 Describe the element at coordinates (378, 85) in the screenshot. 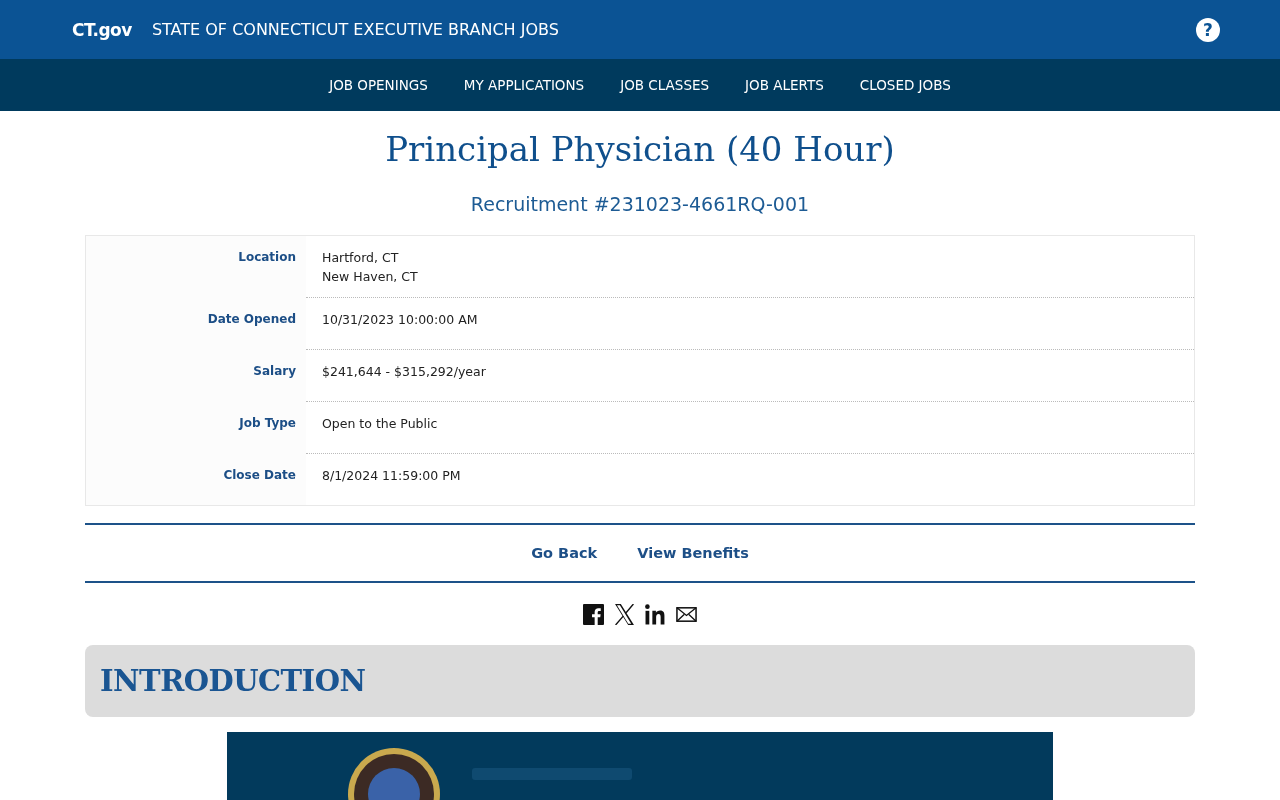

I see `nav-link: JOB OPENINGS` at that location.